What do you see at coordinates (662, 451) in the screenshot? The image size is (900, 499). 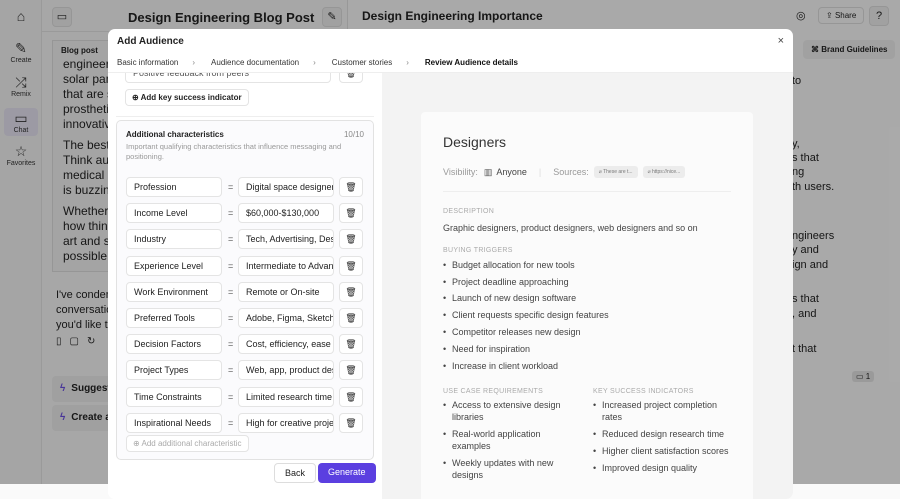 I see `list-item: Higher client satisfaction scores` at bounding box center [662, 451].